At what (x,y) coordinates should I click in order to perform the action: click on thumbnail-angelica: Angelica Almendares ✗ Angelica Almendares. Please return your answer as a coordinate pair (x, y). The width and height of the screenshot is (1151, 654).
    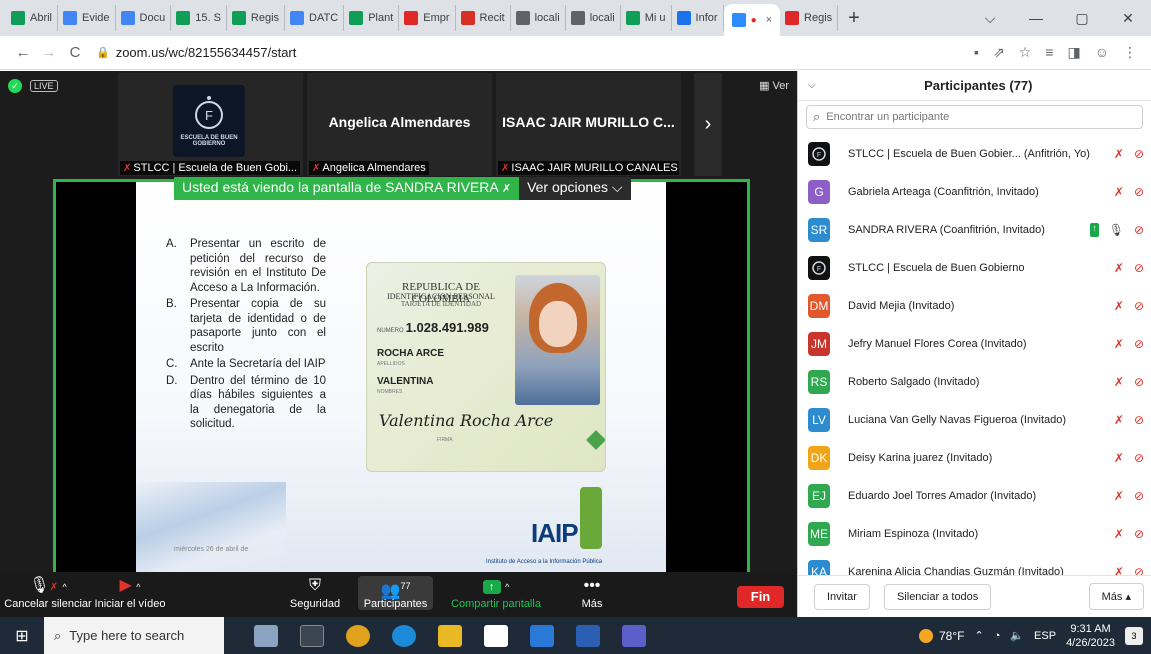
    Looking at the image, I should click on (399, 124).